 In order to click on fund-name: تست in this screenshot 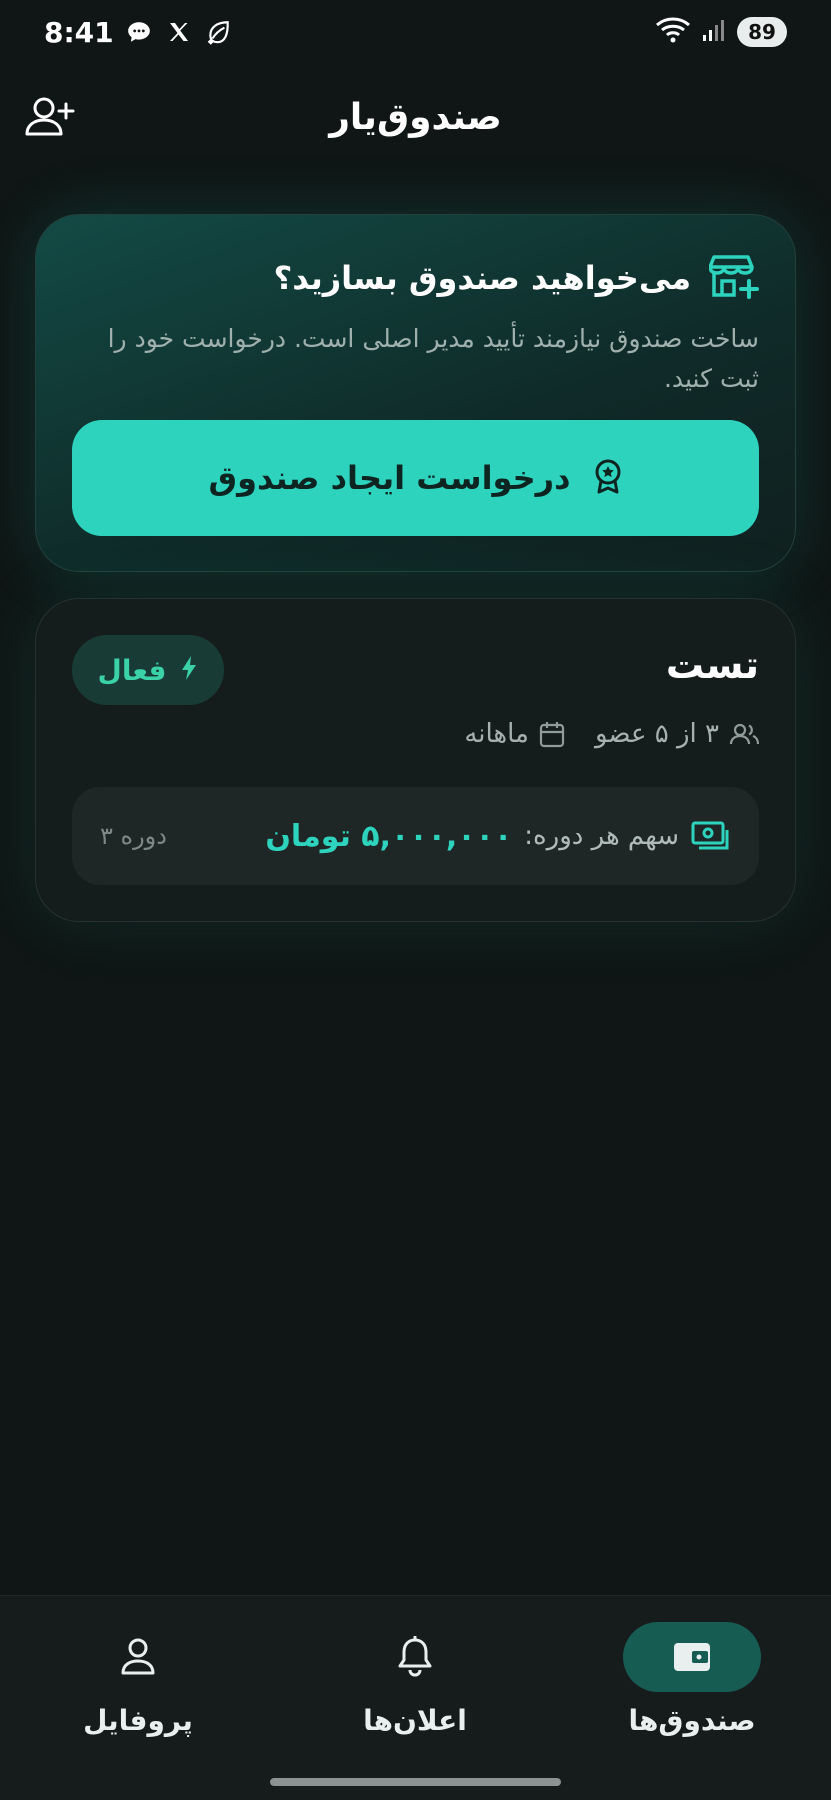, I will do `click(712, 665)`.